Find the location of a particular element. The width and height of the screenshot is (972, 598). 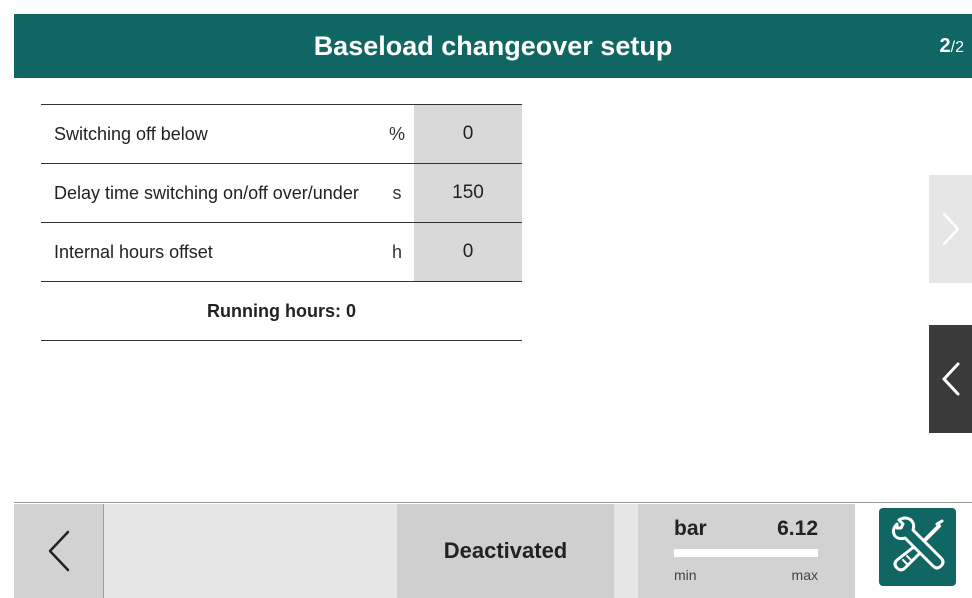

status-indicator: Deactivated is located at coordinates (505, 551).